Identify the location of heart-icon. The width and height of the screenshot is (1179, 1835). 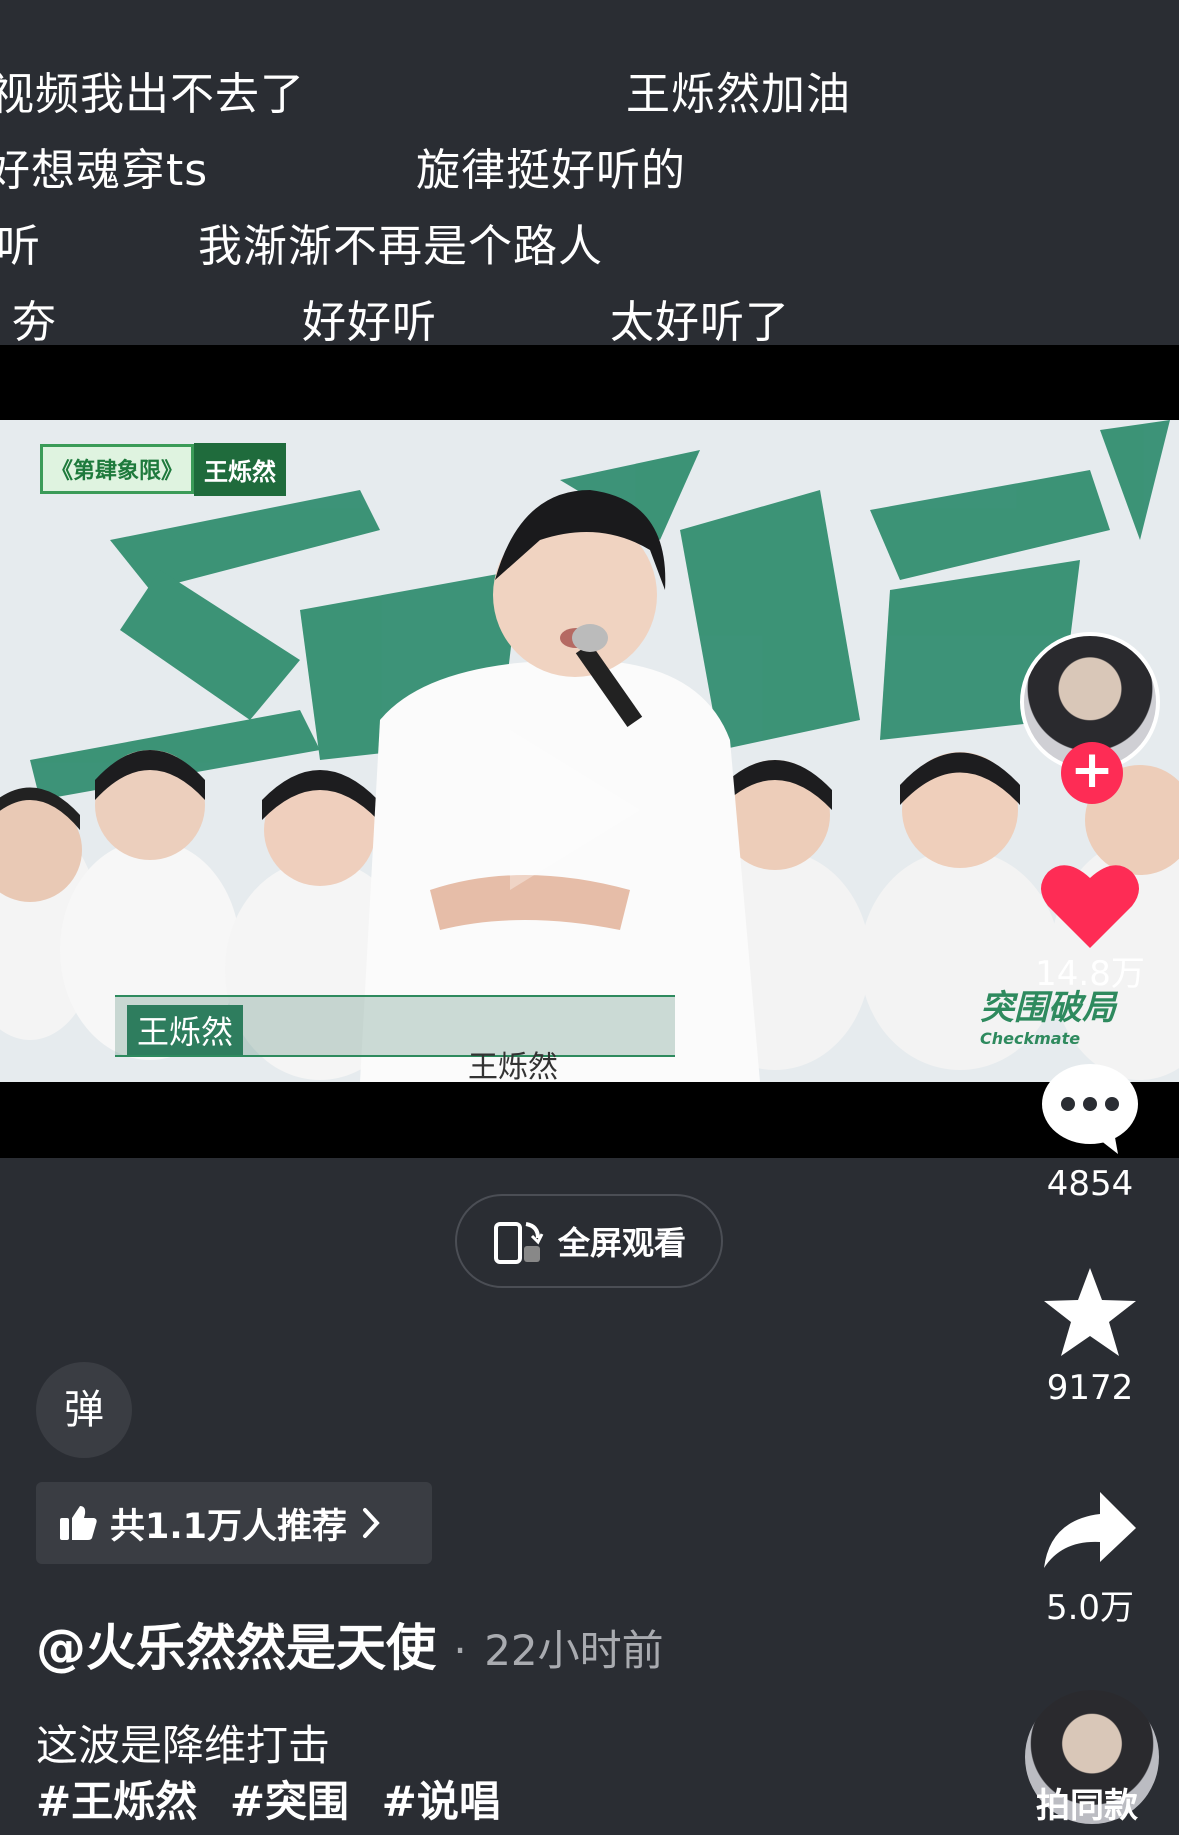
(1090, 906).